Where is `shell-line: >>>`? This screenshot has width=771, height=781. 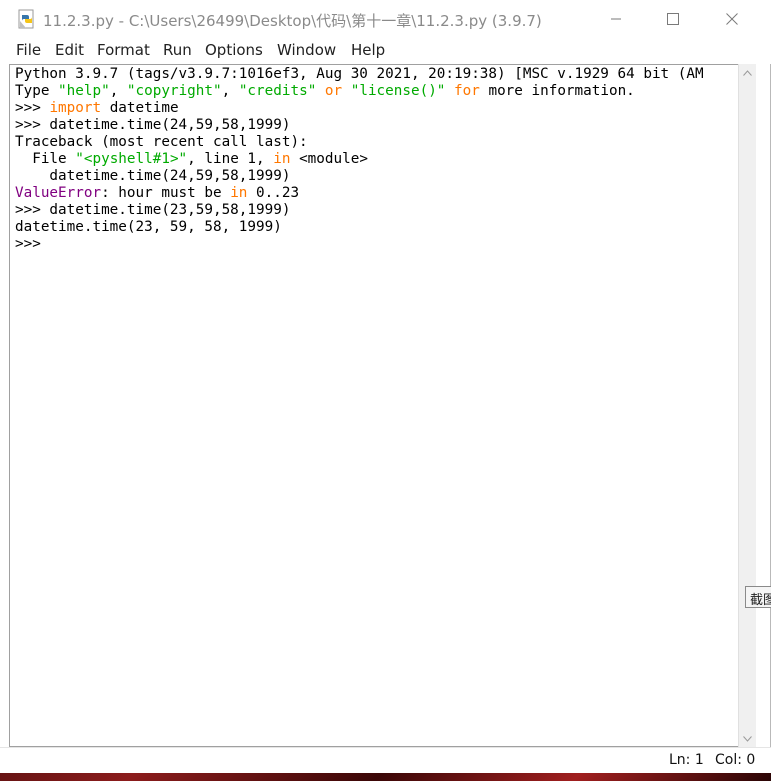 shell-line: >>> is located at coordinates (32, 244).